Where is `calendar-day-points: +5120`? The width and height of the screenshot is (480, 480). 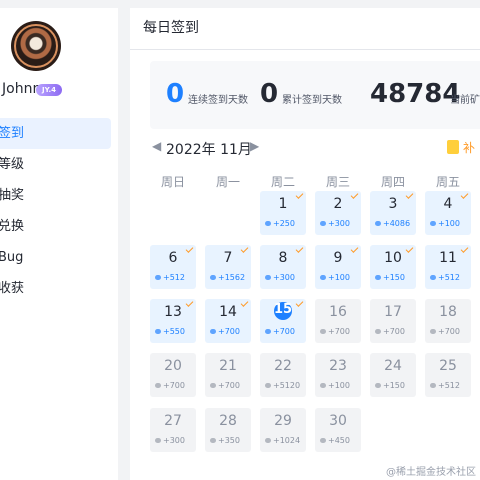 calendar-day-points: +5120 is located at coordinates (282, 385).